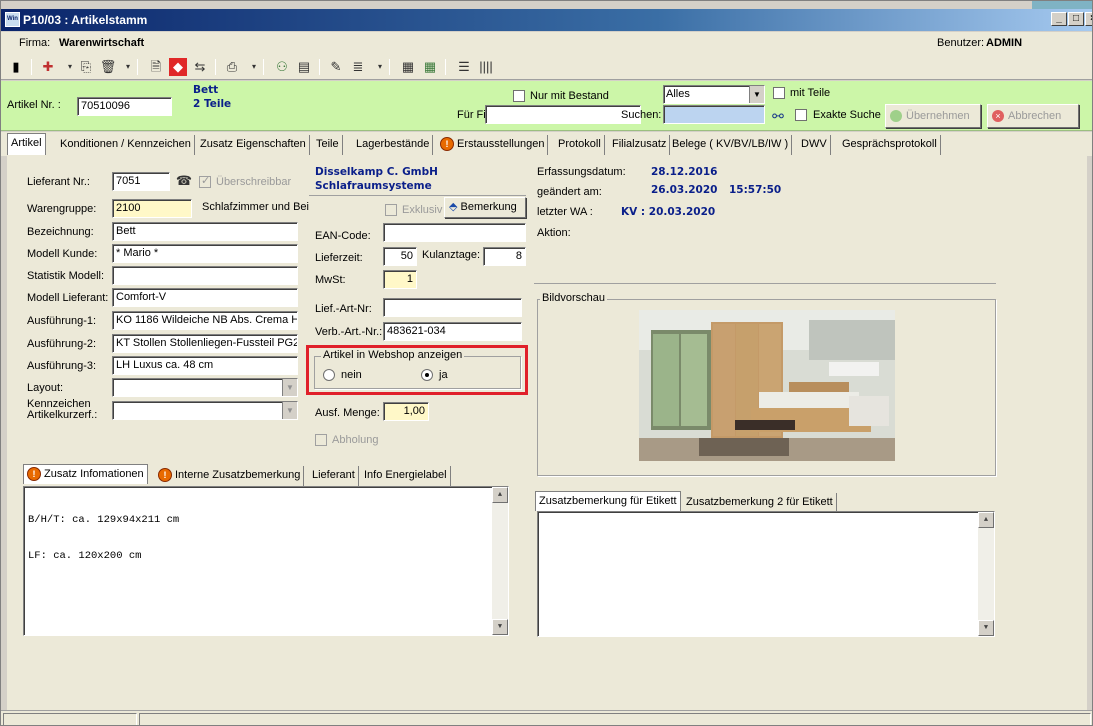 The height and width of the screenshot is (726, 1093). Describe the element at coordinates (464, 67) in the screenshot. I see `tree-icon: ☰` at that location.